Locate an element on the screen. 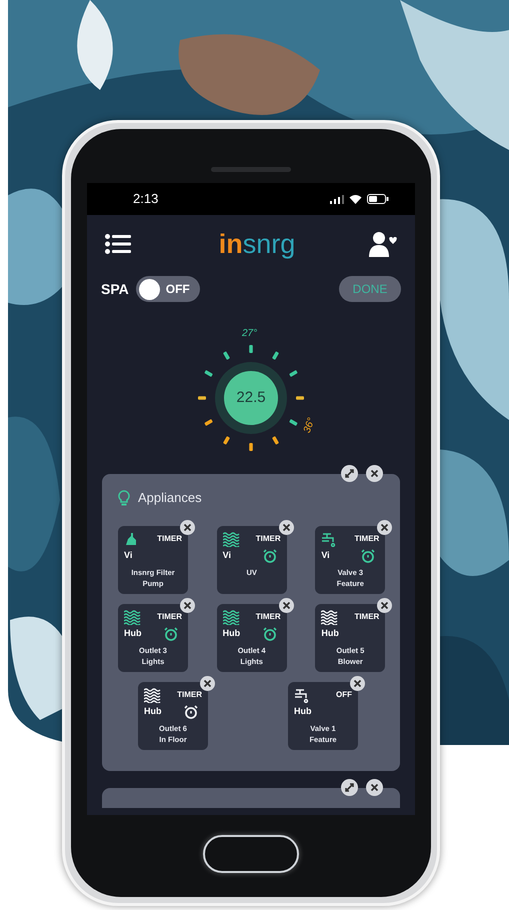 Image resolution: width=509 pixels, height=910 pixels. user-heart-icon is located at coordinates (383, 244).